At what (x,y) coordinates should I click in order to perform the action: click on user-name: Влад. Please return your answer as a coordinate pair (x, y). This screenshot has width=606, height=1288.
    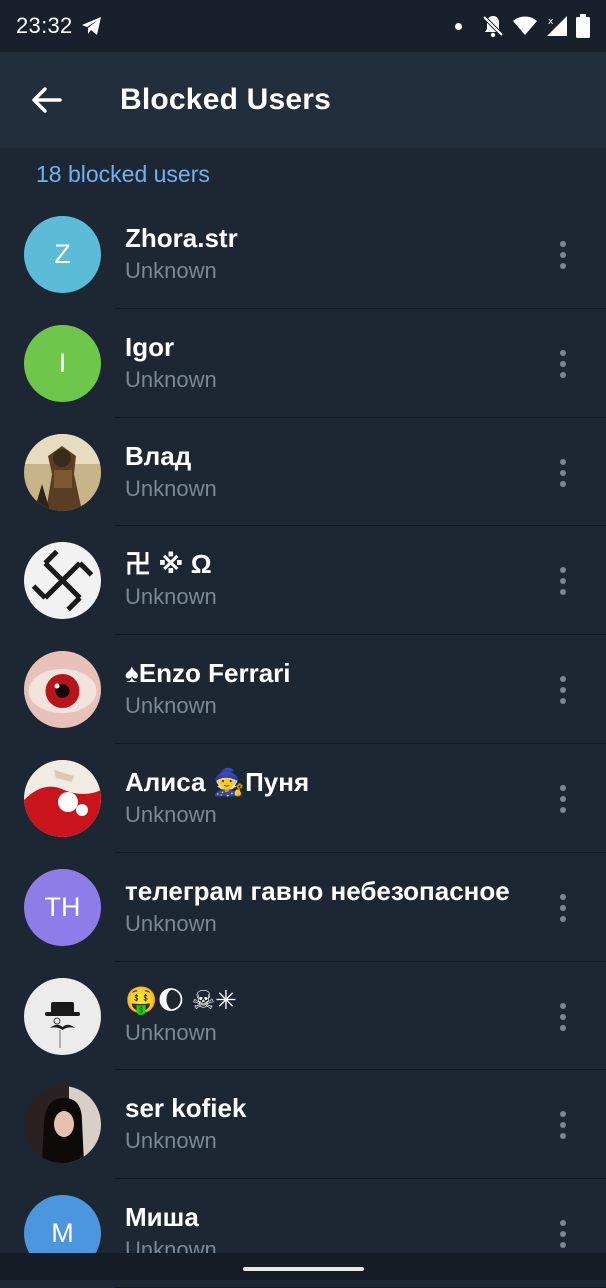
    Looking at the image, I should click on (158, 455).